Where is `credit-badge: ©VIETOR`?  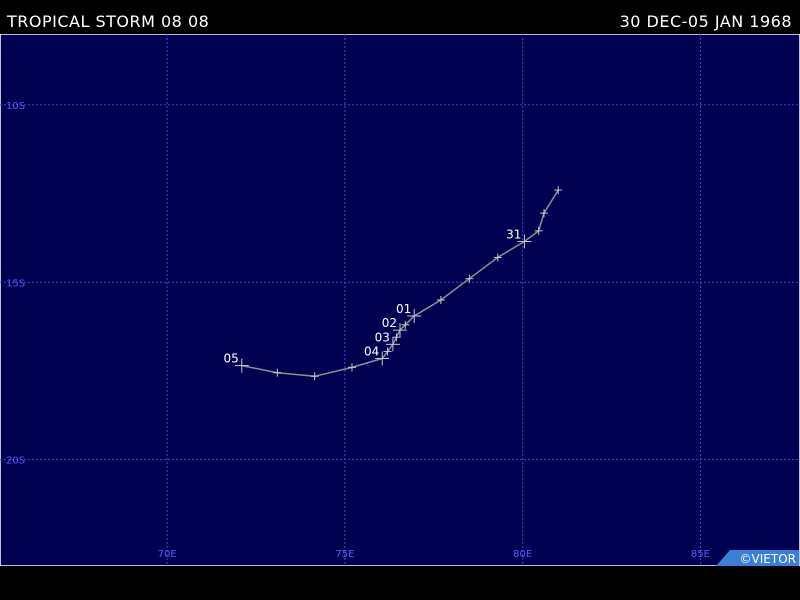 credit-badge: ©VIETOR is located at coordinates (757, 558).